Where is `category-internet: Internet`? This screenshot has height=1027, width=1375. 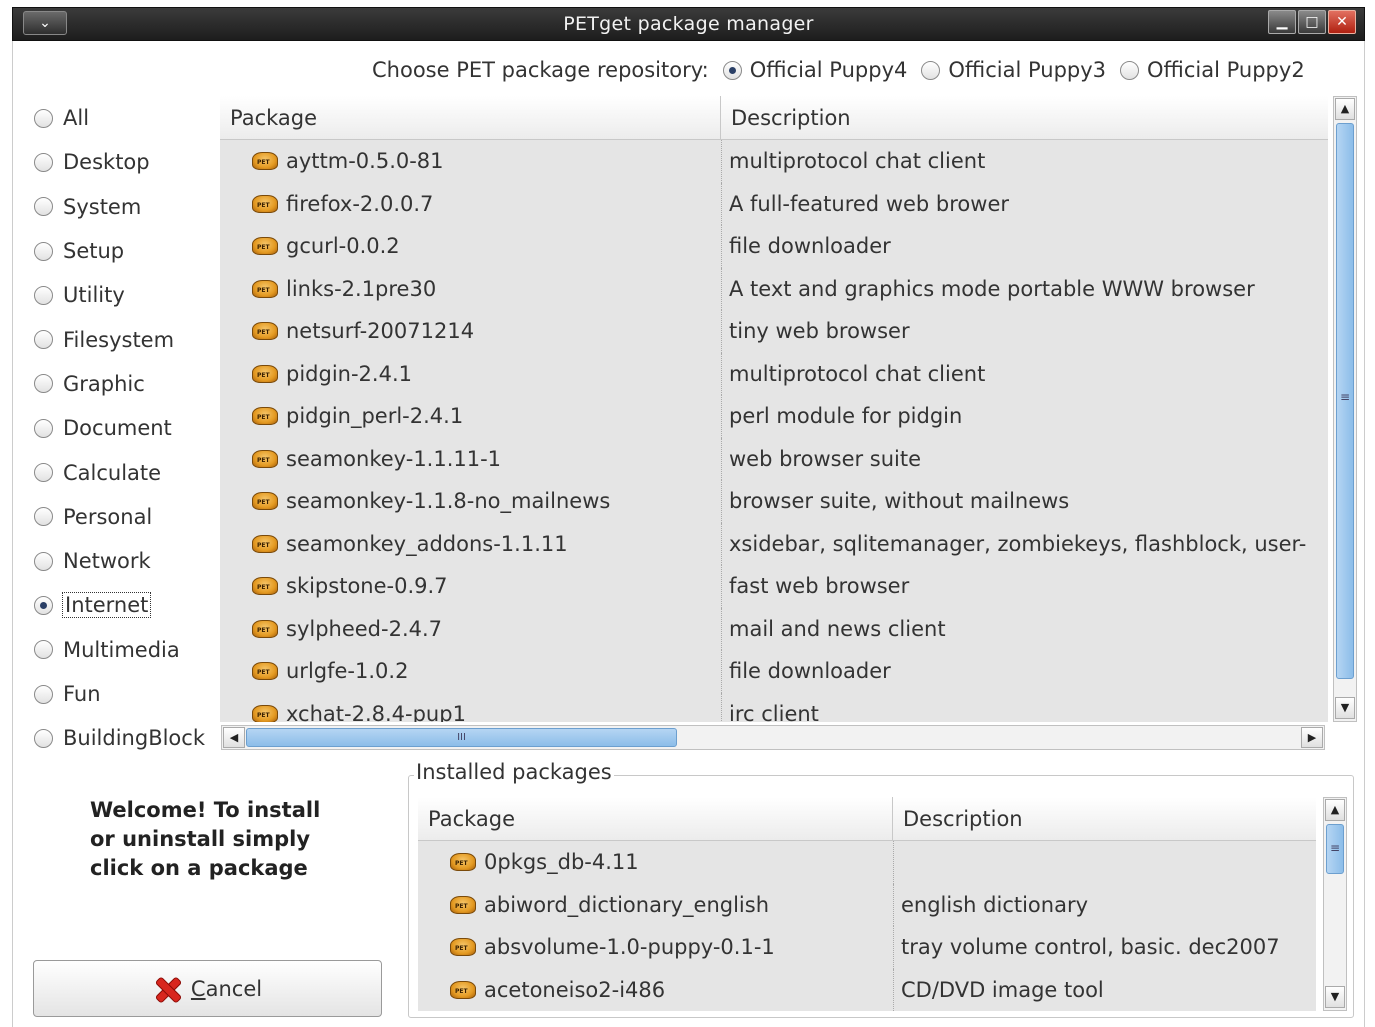
category-internet: Internet is located at coordinates (127, 605).